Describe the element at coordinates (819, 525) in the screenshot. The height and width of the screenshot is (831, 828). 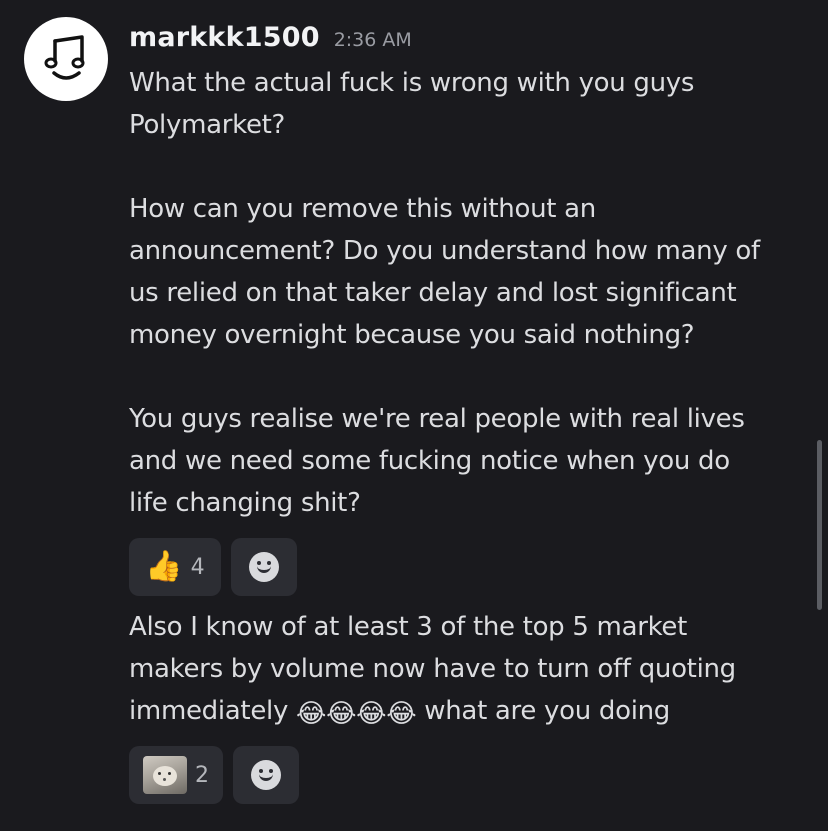
I see `scrollbar` at that location.